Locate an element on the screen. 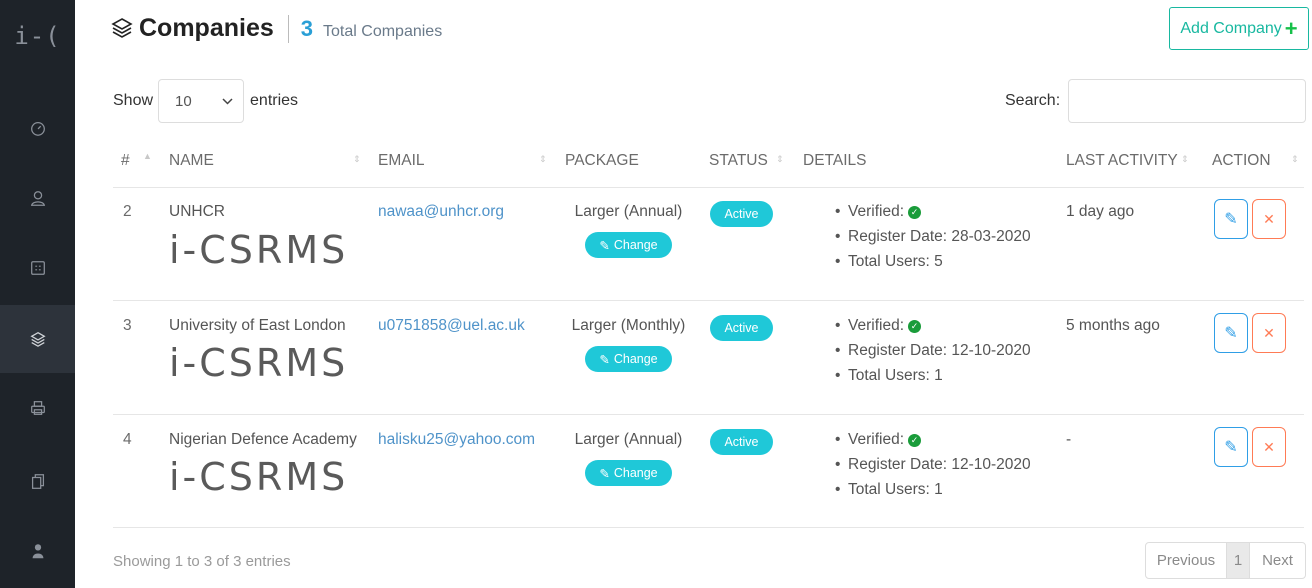 The height and width of the screenshot is (588, 1312). add-company-button: Add Company + is located at coordinates (1239, 28).